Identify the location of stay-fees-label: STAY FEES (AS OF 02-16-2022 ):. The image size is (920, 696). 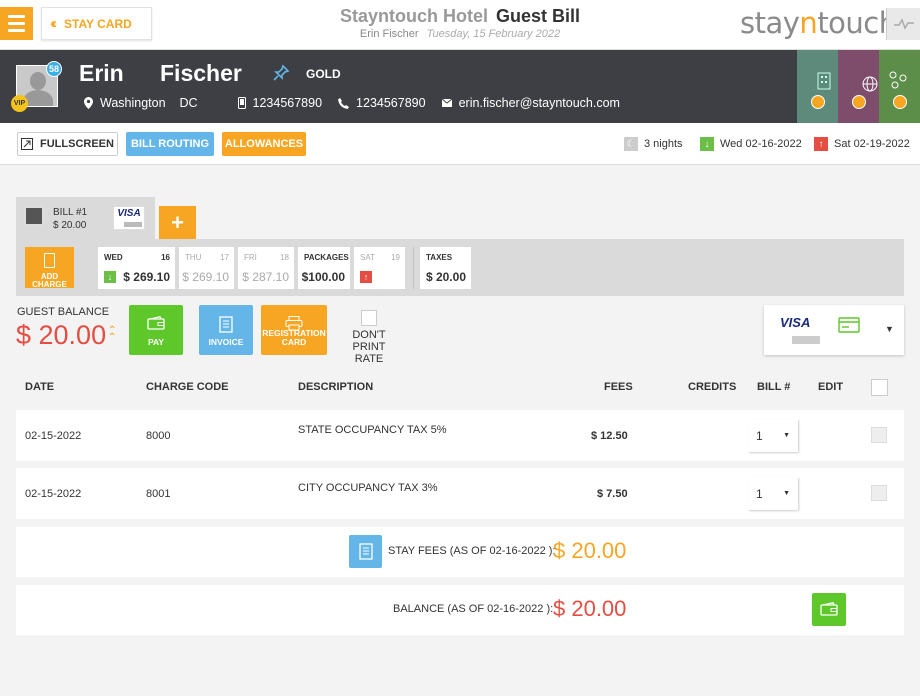
(472, 551).